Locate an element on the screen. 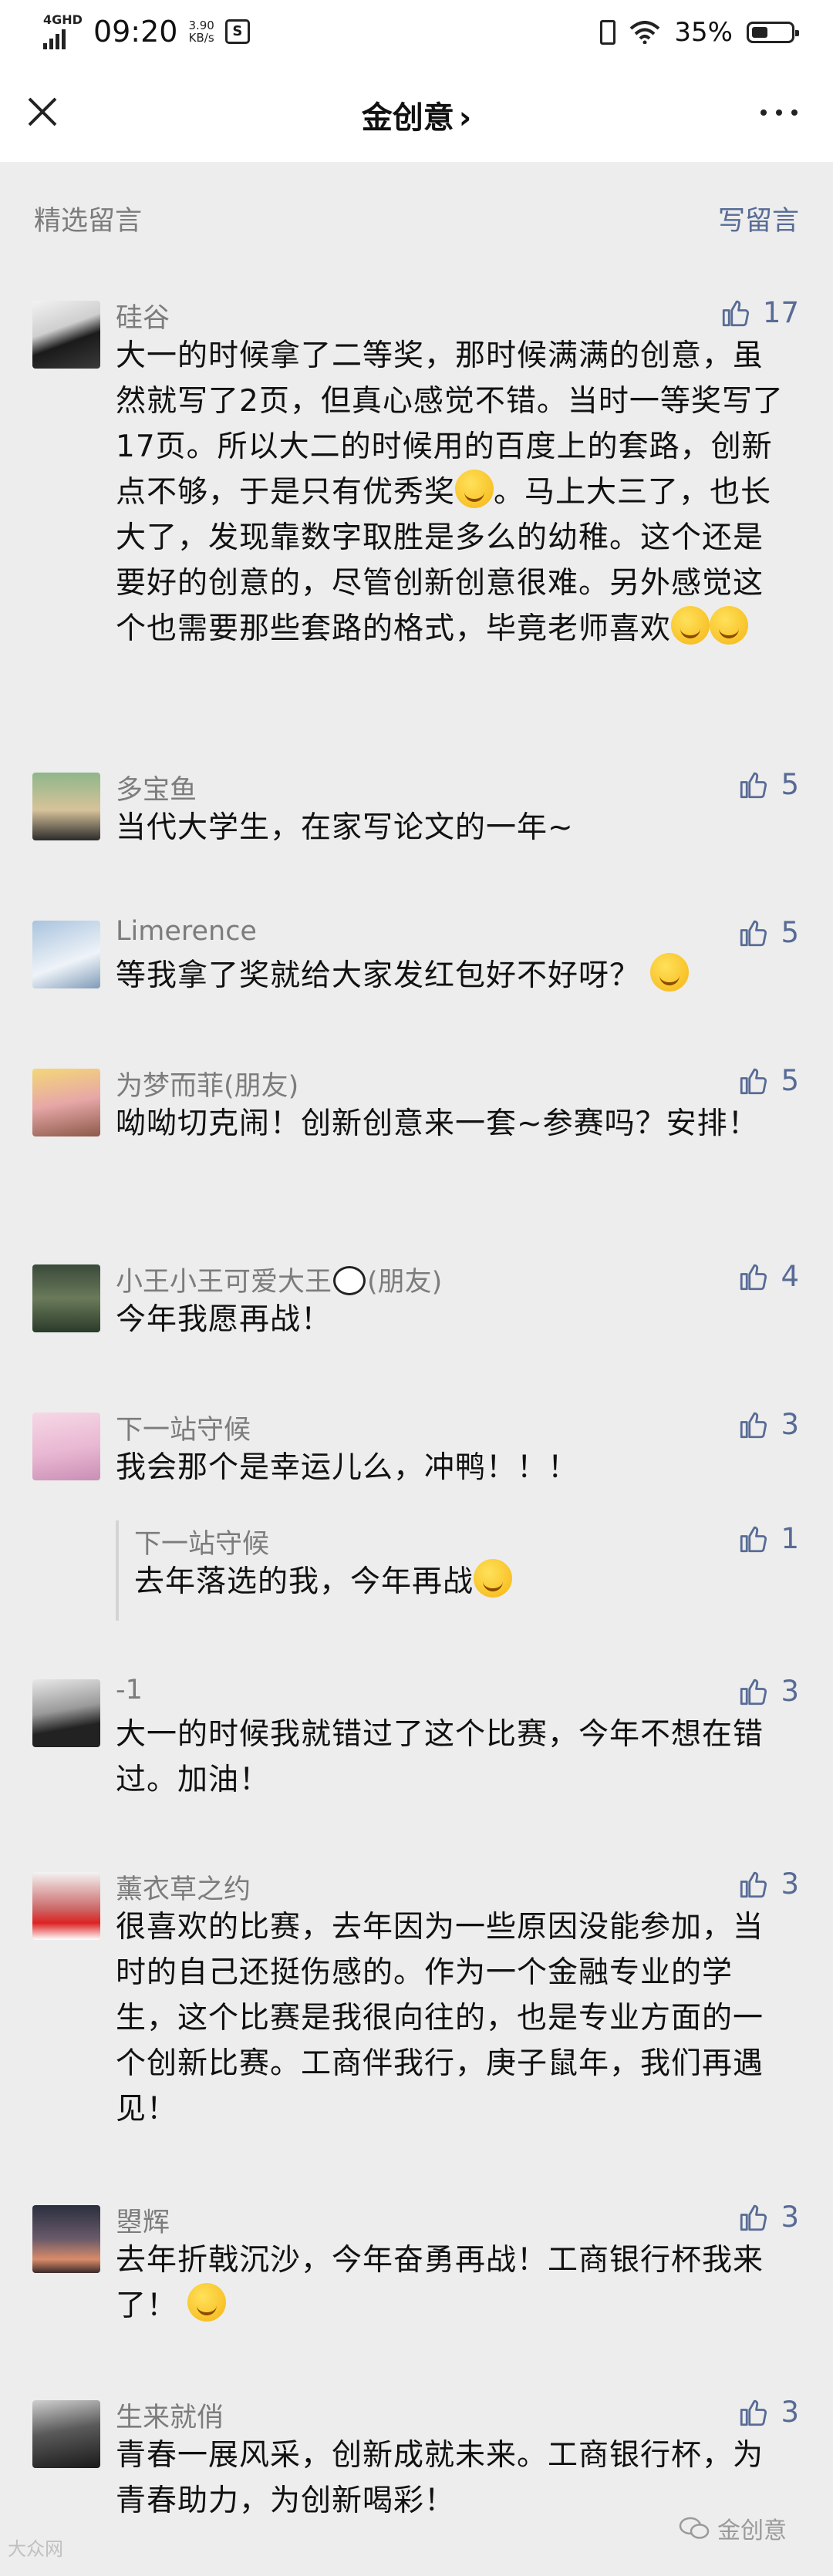 The width and height of the screenshot is (833, 2576). status-bar: 4GHD 09:20 3.90 KB/s S 35% is located at coordinates (416, 31).